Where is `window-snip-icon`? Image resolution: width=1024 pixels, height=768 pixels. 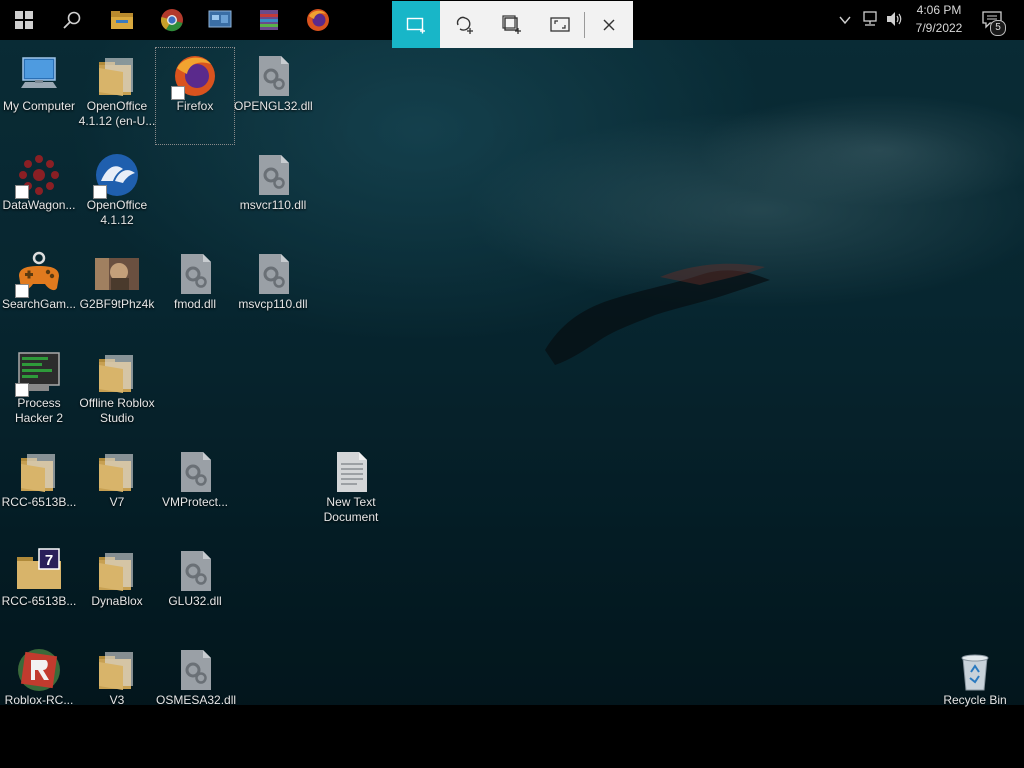
window-snip-icon is located at coordinates (511, 24).